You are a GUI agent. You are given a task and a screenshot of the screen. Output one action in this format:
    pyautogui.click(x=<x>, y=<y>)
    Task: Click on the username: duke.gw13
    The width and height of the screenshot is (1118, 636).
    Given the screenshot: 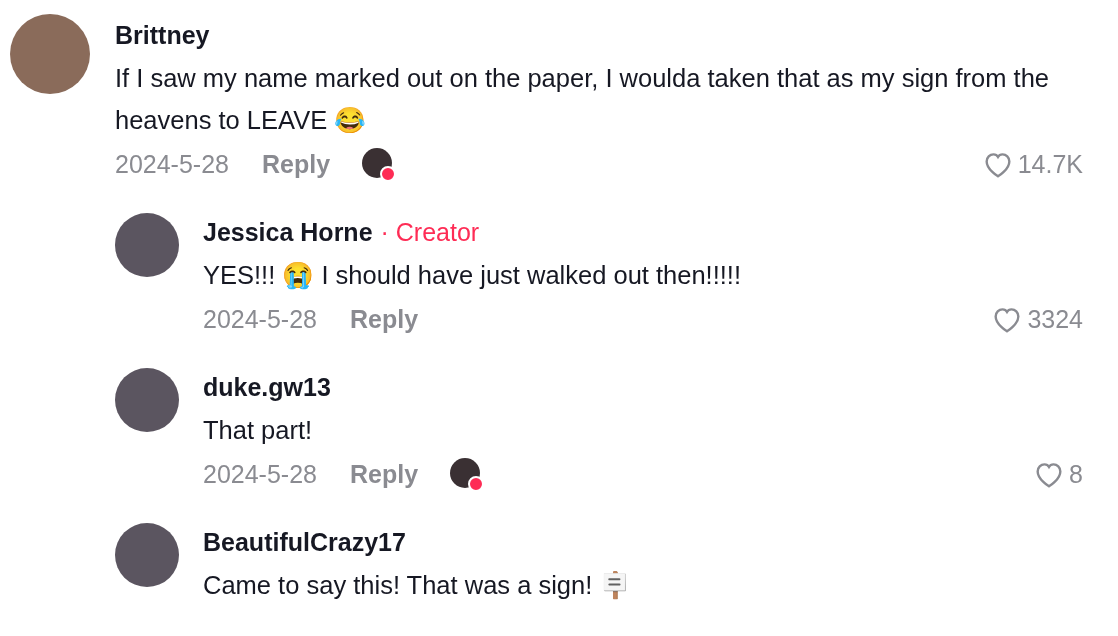 What is the action you would take?
    pyautogui.click(x=267, y=387)
    